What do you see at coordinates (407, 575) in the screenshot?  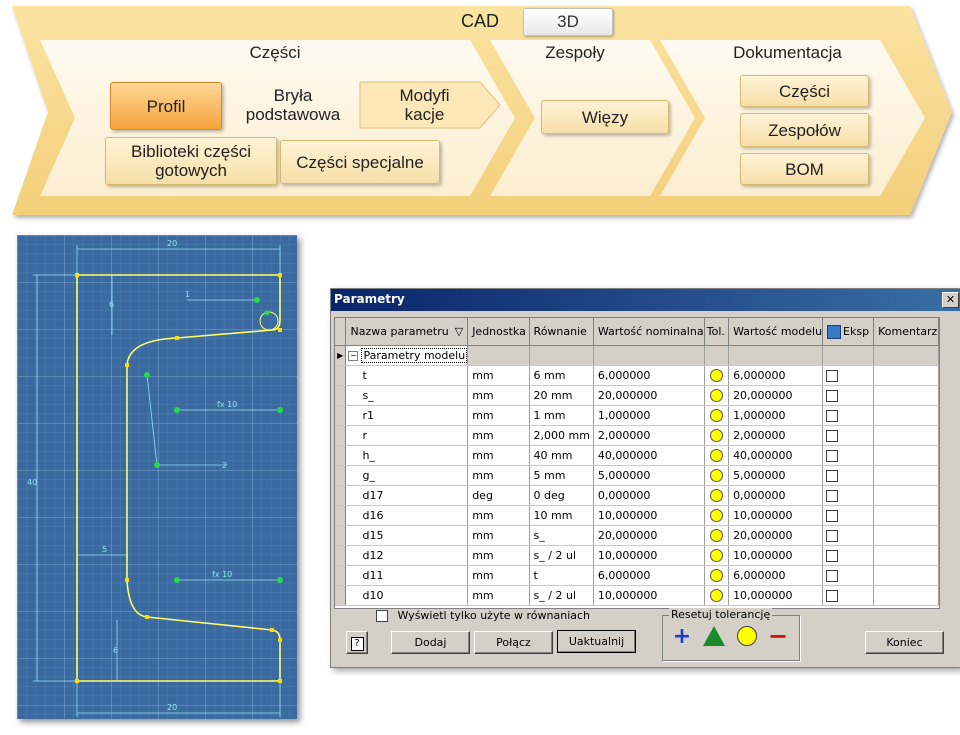 I see `param-name: d11` at bounding box center [407, 575].